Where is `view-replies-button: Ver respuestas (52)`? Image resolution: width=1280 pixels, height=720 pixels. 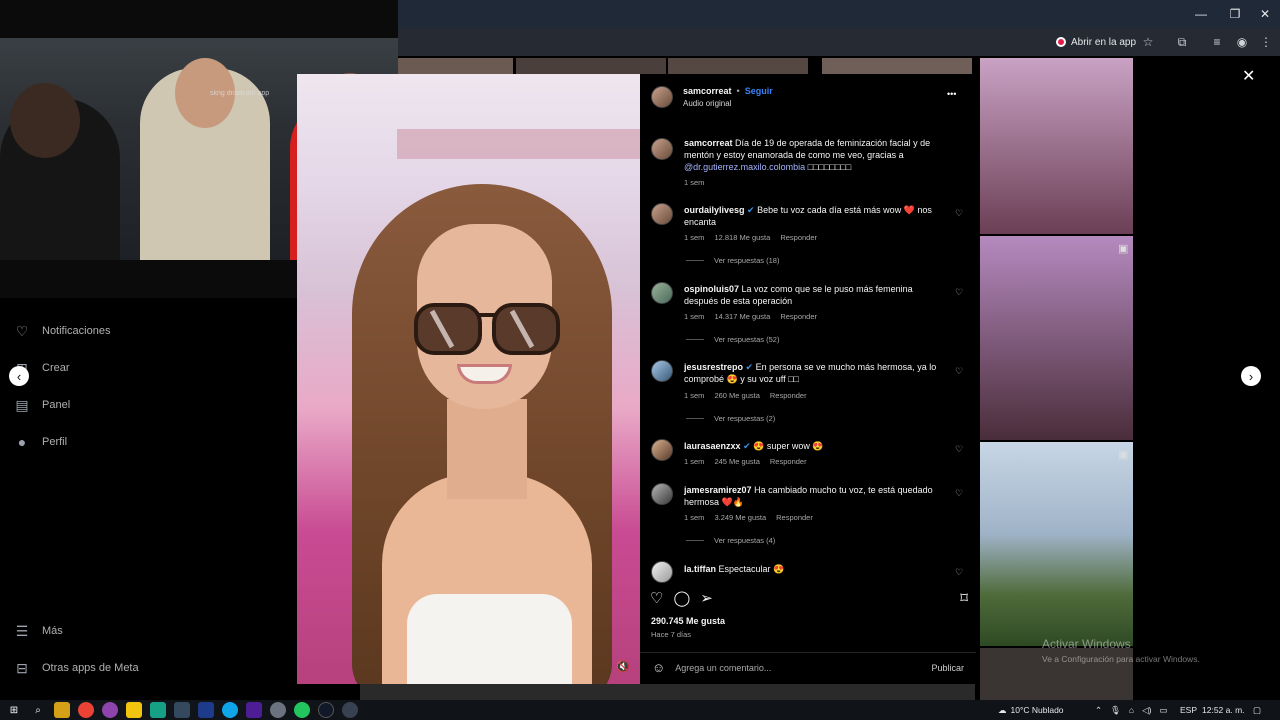 view-replies-button: Ver respuestas (52) is located at coordinates (732, 339).